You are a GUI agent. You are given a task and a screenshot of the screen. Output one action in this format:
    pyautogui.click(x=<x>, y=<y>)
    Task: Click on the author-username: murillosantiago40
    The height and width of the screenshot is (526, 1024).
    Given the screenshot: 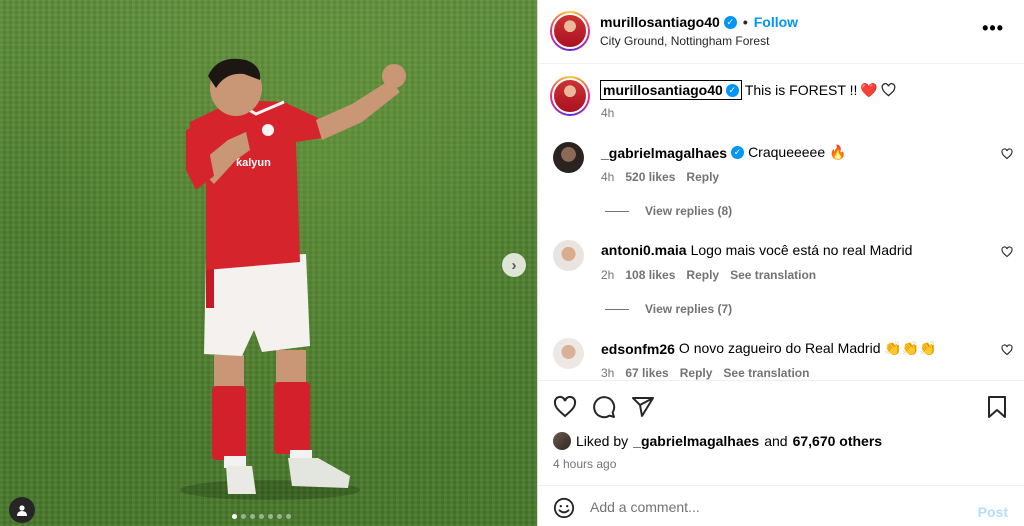 What is the action you would take?
    pyautogui.click(x=660, y=22)
    